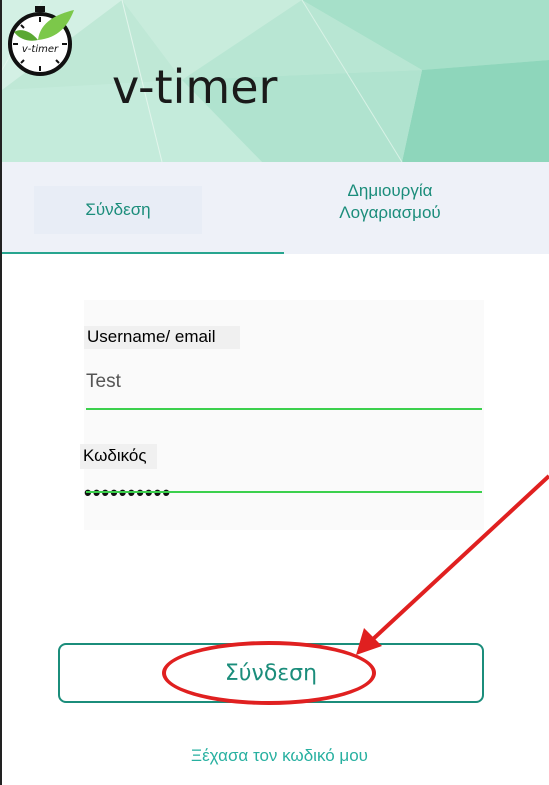  Describe the element at coordinates (143, 253) in the screenshot. I see `active-tab-indicator` at that location.